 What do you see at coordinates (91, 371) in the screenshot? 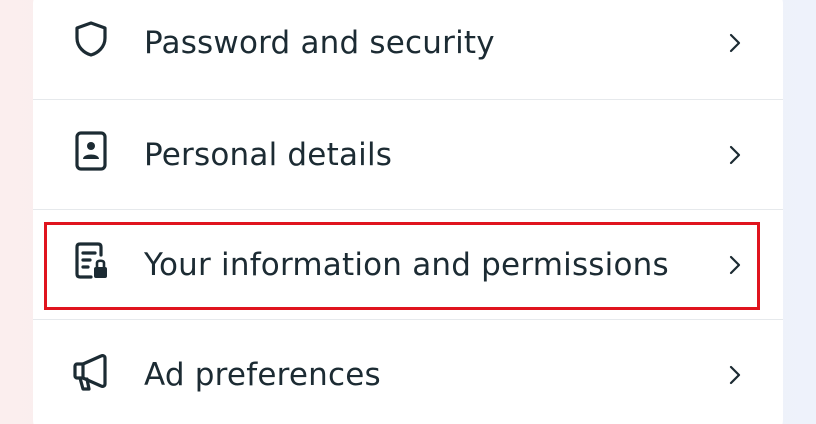
I see `megaphone-icon` at bounding box center [91, 371].